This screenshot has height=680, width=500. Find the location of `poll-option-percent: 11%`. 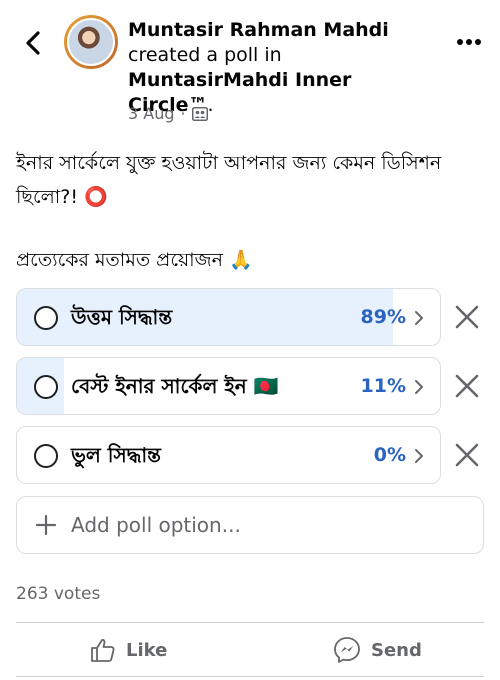

poll-option-percent: 11% is located at coordinates (383, 386).